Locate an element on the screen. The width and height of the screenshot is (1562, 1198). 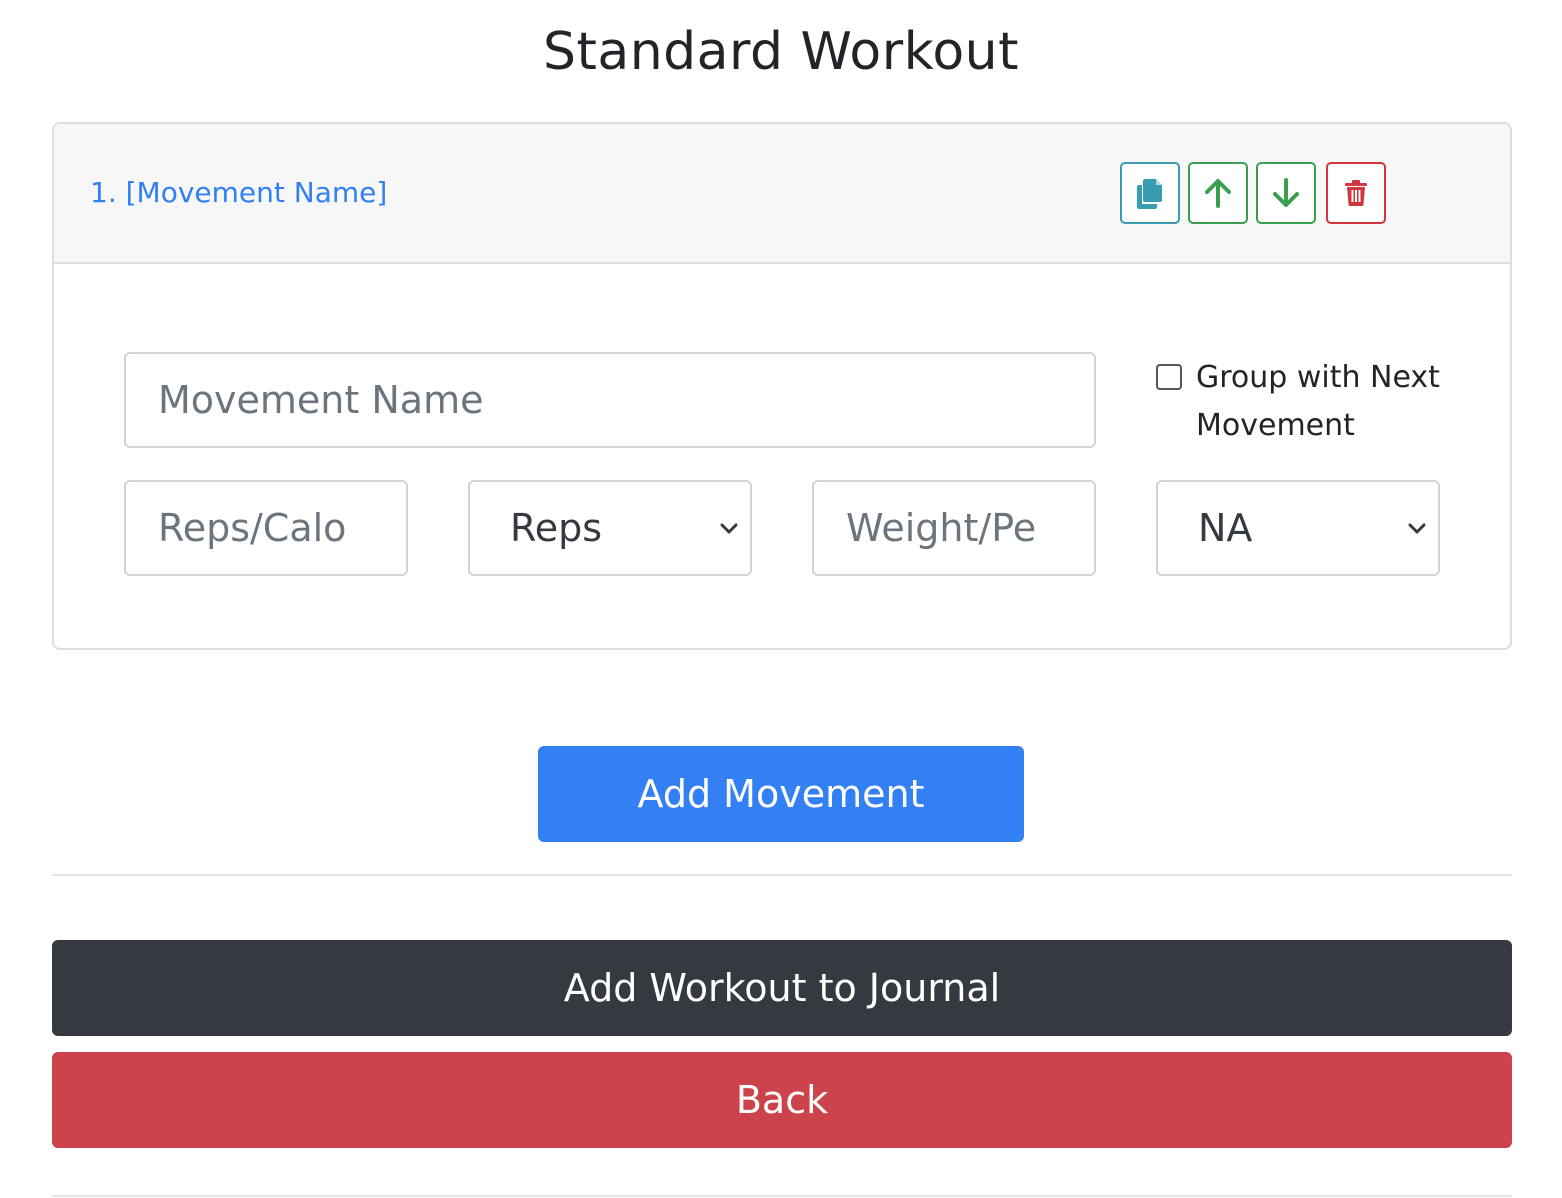
reps-unit-select: Reps is located at coordinates (610, 528).